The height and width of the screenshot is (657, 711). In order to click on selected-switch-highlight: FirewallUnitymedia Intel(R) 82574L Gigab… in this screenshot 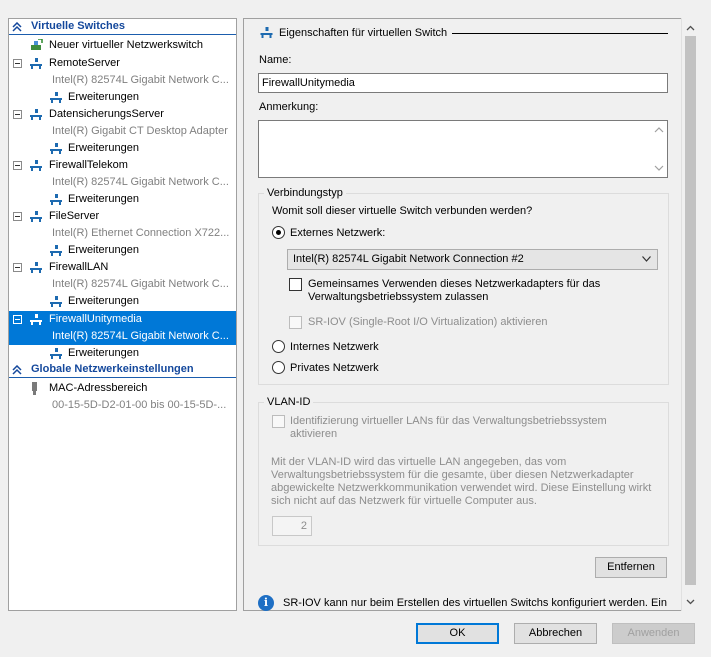, I will do `click(122, 328)`.